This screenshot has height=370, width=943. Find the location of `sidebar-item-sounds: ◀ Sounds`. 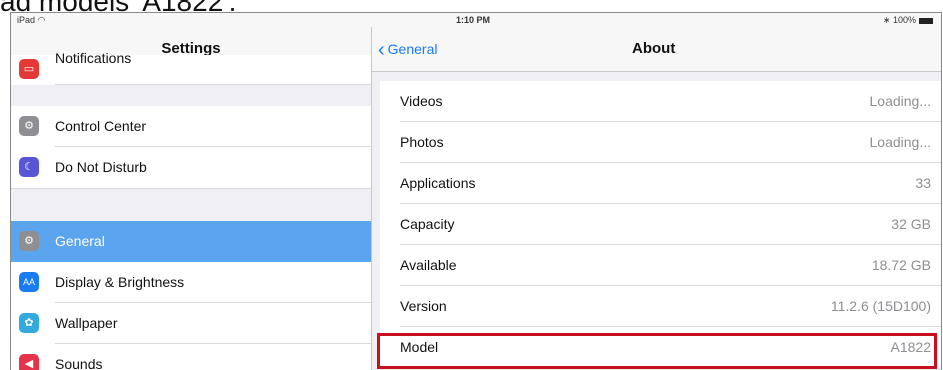

sidebar-item-sounds: ◀ Sounds is located at coordinates (191, 357).